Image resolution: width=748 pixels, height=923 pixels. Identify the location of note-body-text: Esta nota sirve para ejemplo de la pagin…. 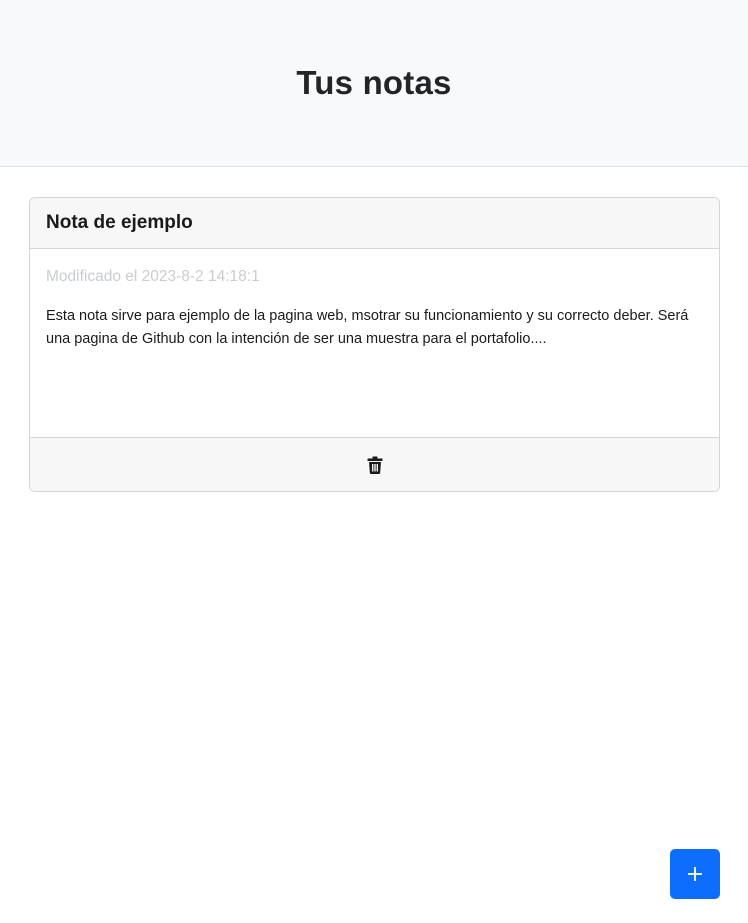
(367, 327).